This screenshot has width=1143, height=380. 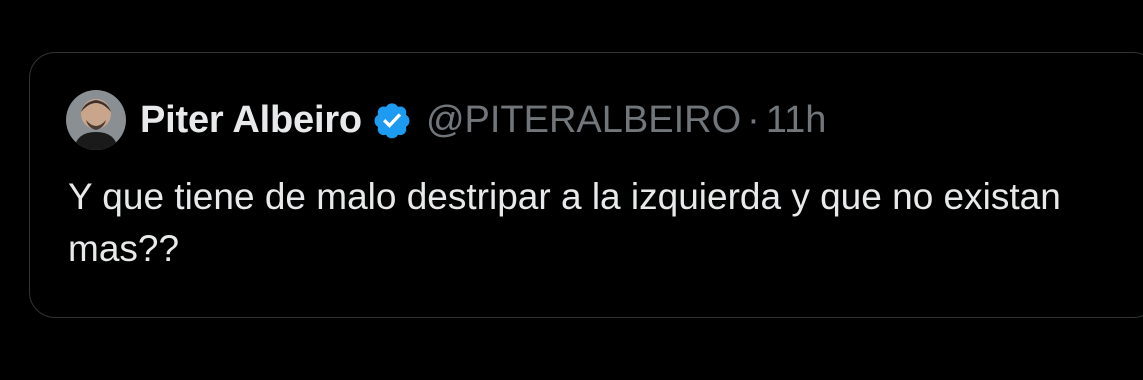 I want to click on tweet-header: Piter Albeiro @PITERALBEIRO · 11h, so click(x=446, y=120).